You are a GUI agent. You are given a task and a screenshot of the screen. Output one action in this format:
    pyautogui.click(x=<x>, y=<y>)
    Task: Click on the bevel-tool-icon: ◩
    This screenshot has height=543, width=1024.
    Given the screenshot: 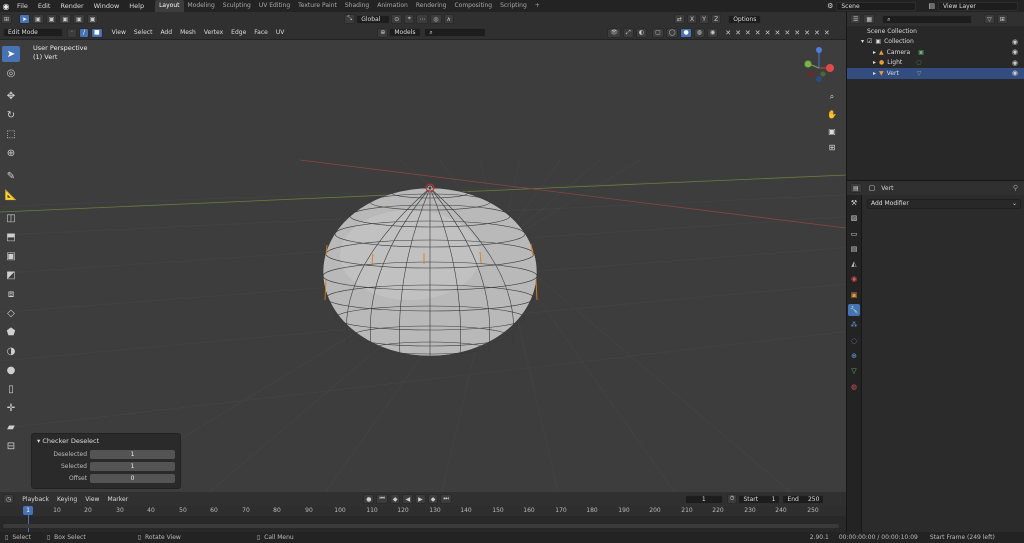 What is the action you would take?
    pyautogui.click(x=11, y=275)
    